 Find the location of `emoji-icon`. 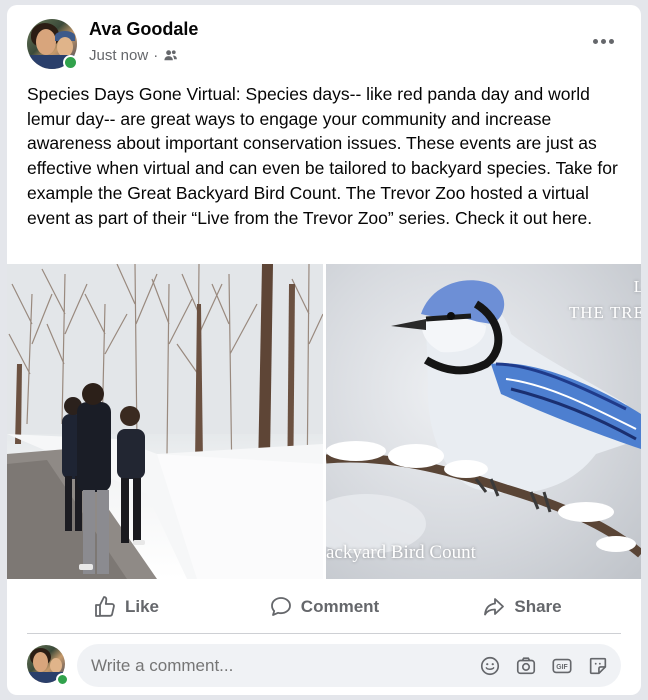

emoji-icon is located at coordinates (490, 666).